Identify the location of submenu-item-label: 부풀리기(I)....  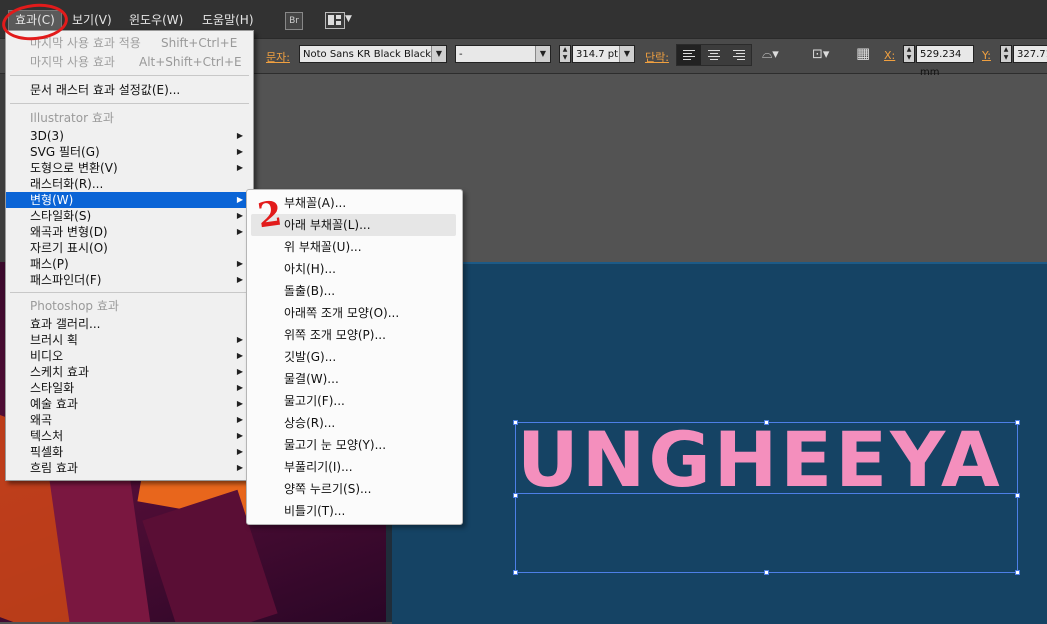
(318, 467).